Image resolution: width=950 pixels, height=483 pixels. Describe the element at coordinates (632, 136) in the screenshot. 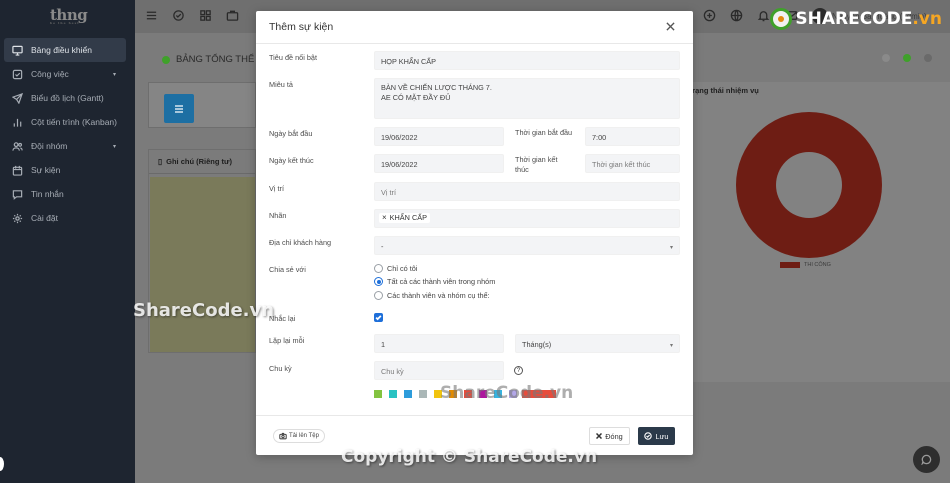

I see `start-time-input: 7:00` at that location.